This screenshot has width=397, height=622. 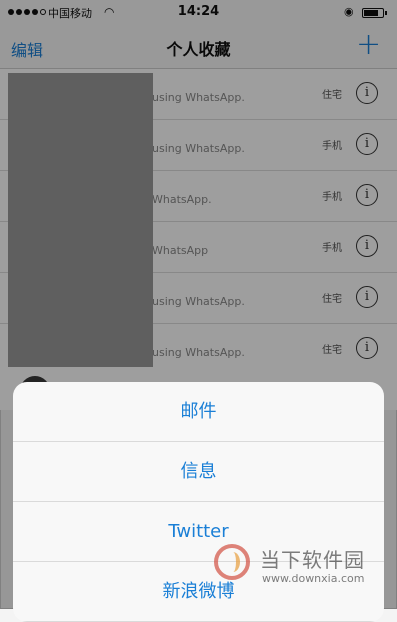 I want to click on watermark: 当下软件园 www.downxia.com, so click(x=297, y=568).